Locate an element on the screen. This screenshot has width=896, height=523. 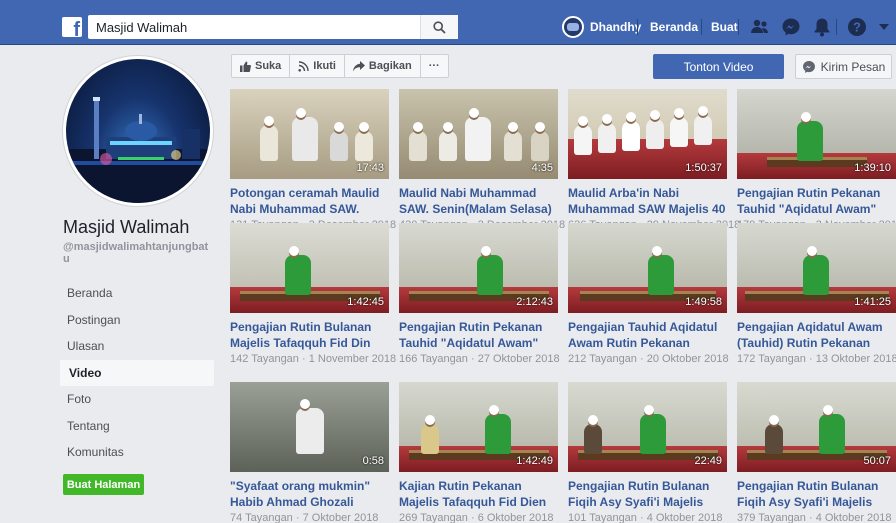
sidebar-item-komunitas: Komunitas is located at coordinates (137, 452).